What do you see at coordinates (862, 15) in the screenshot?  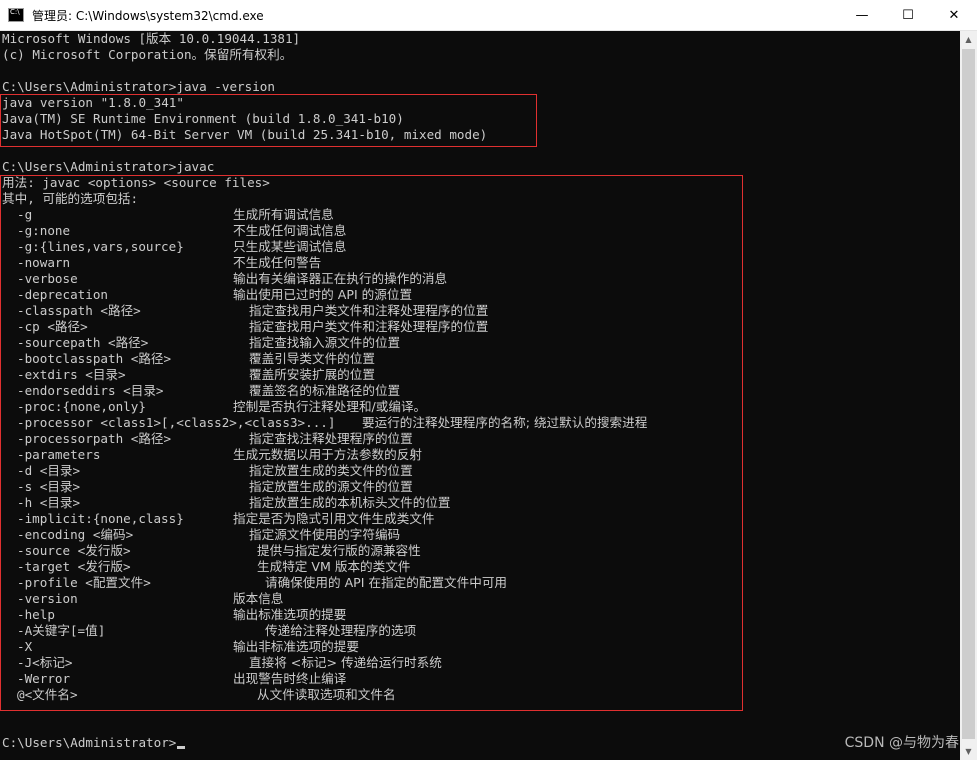 I see `minimize-button: —` at bounding box center [862, 15].